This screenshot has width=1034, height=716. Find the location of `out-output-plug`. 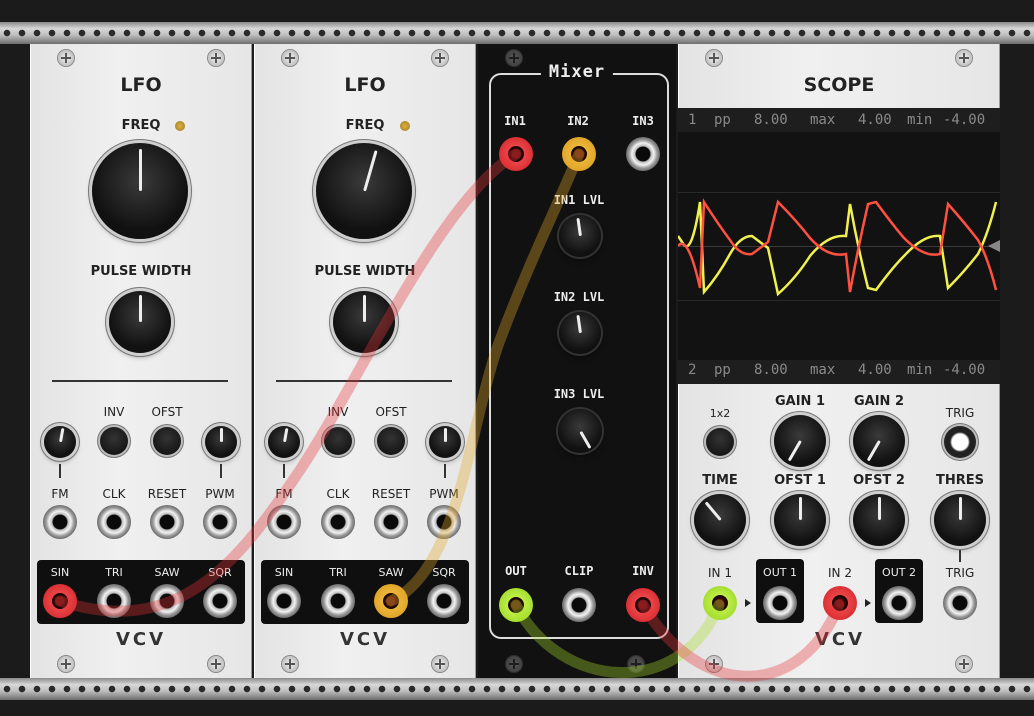

out-output-plug is located at coordinates (516, 605).